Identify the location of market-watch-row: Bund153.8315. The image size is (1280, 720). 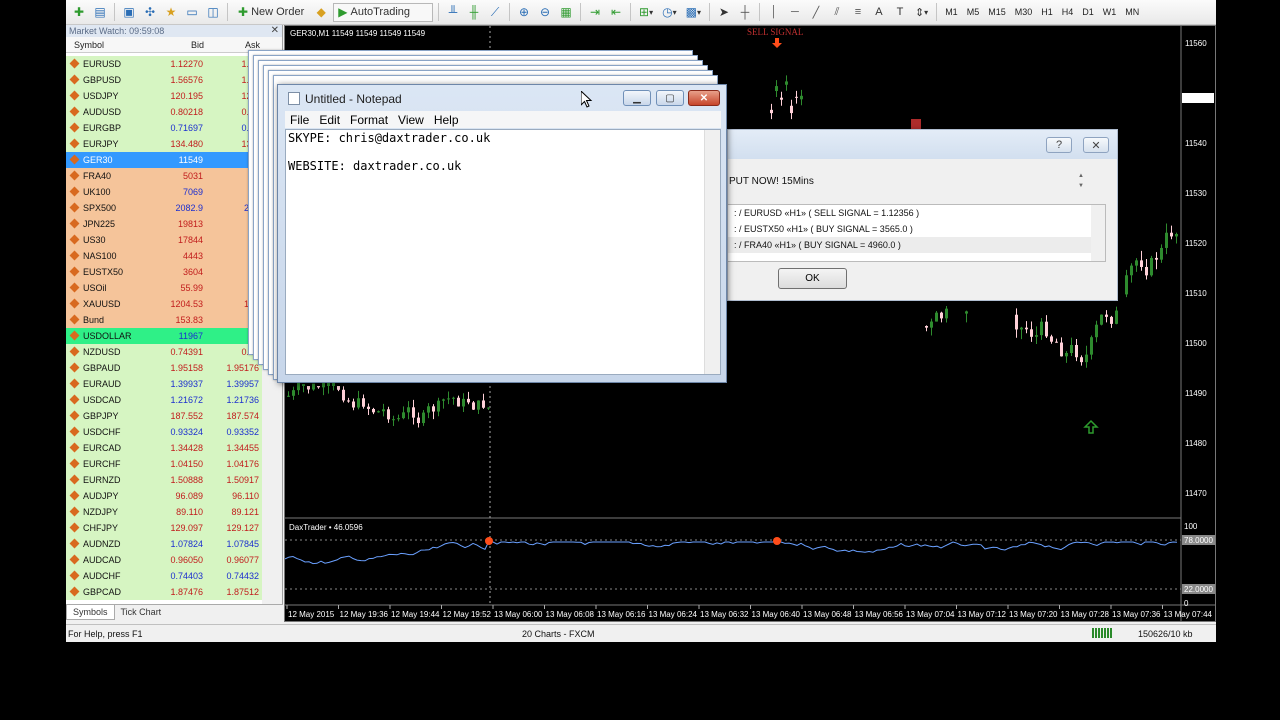
(164, 319).